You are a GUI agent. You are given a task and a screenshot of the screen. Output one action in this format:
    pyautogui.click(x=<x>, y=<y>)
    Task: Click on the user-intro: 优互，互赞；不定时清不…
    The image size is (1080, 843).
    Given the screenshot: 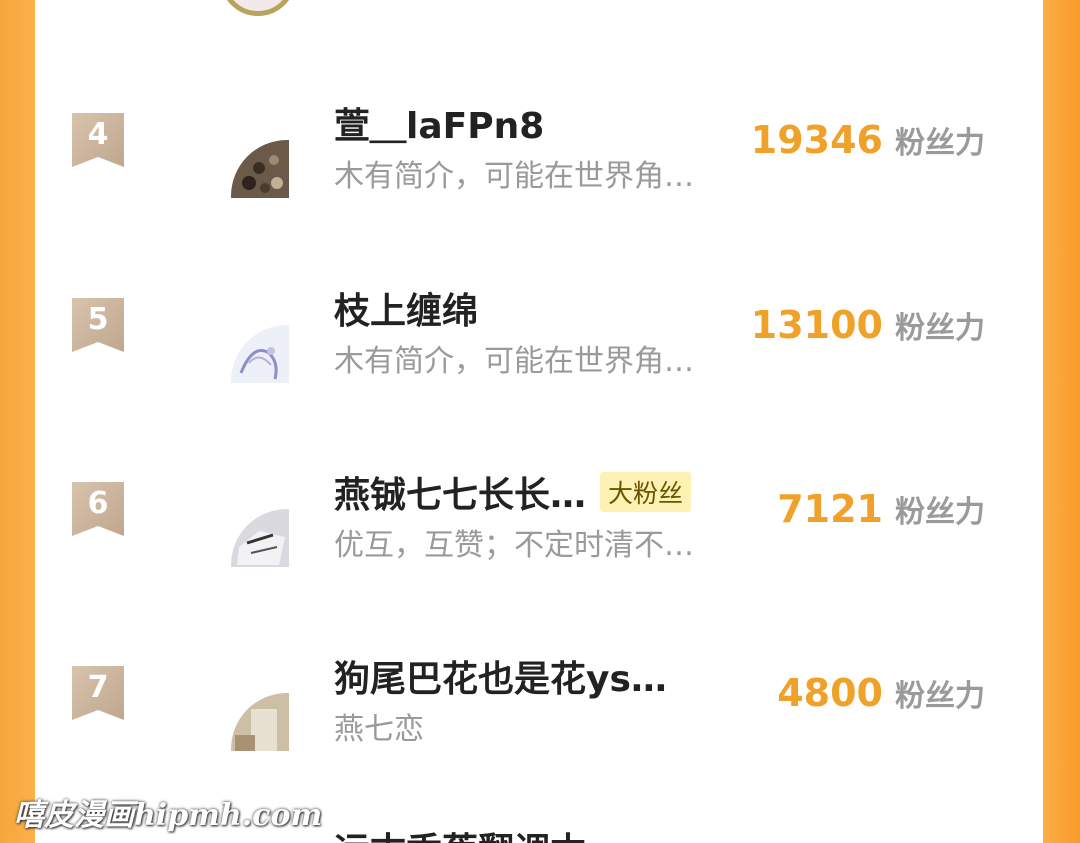 What is the action you would take?
    pyautogui.click(x=514, y=545)
    